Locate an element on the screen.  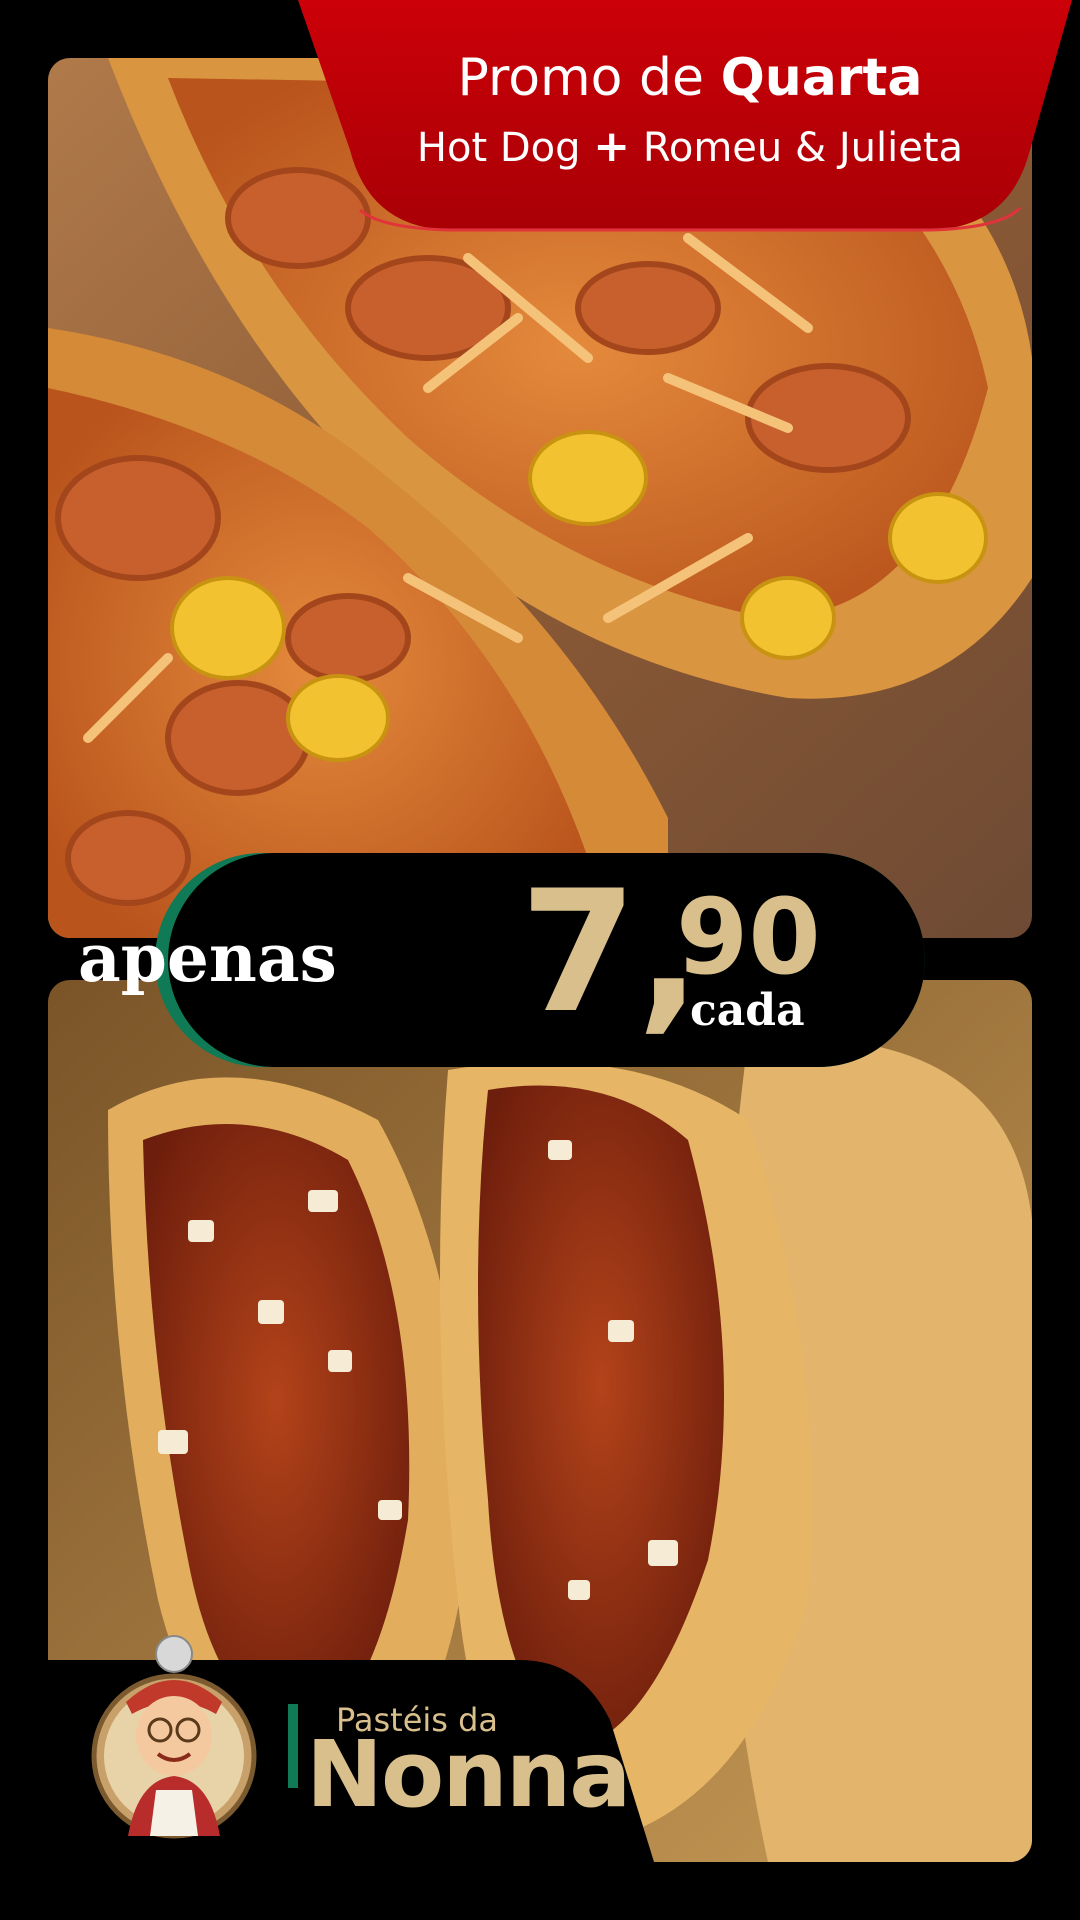
price-prefix: apenas is located at coordinates (207, 958).